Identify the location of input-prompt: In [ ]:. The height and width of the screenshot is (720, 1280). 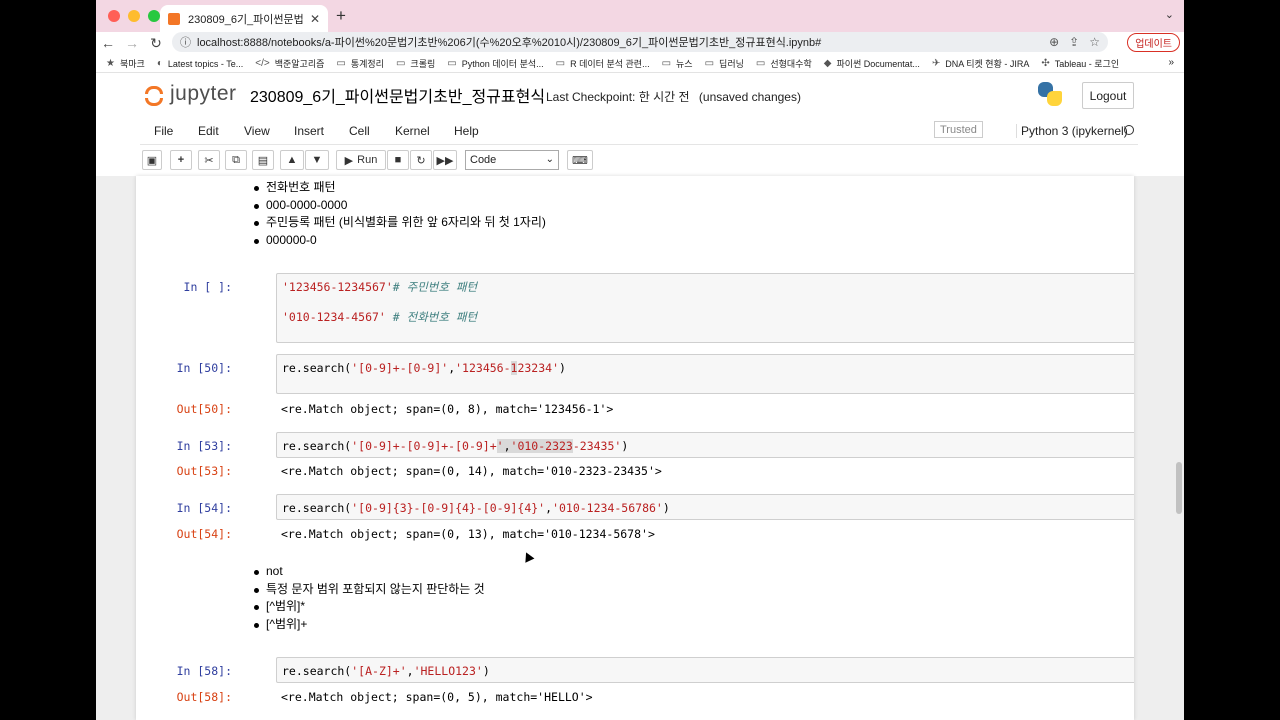
(207, 287).